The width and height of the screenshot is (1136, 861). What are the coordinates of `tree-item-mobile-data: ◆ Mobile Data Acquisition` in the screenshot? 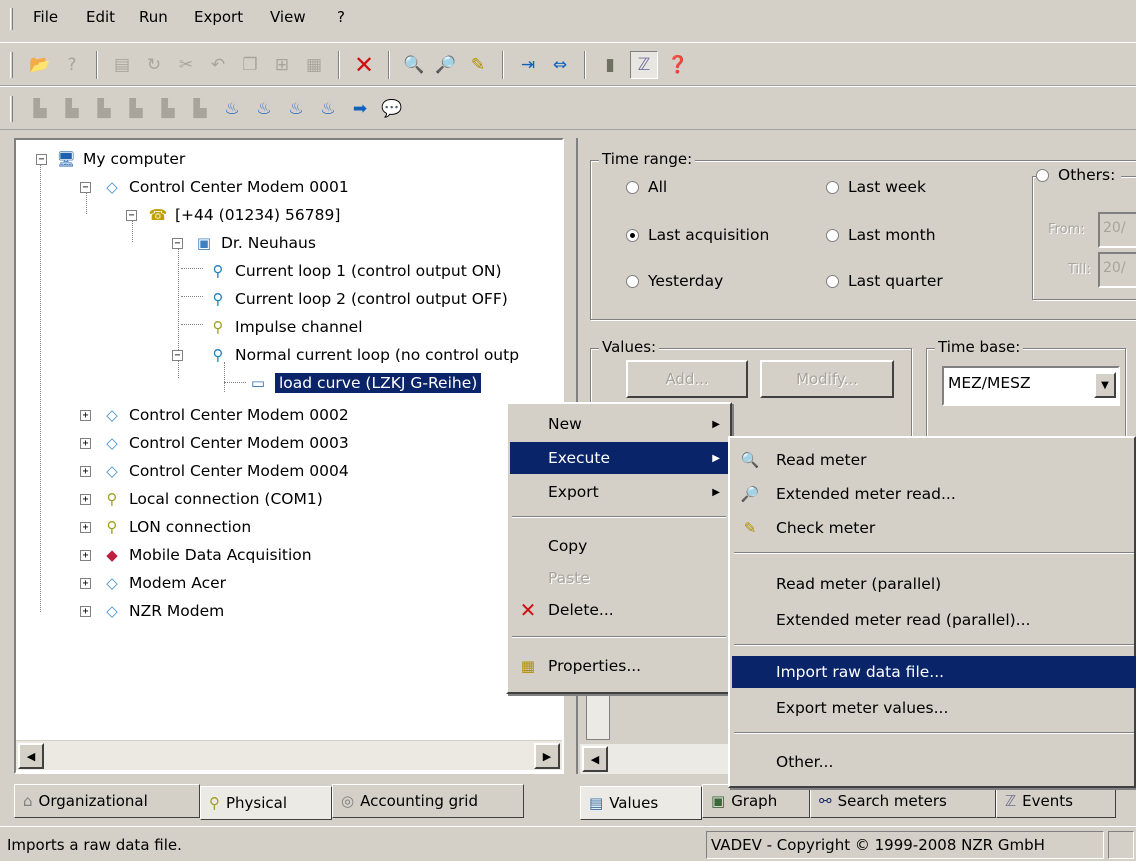 It's located at (205, 555).